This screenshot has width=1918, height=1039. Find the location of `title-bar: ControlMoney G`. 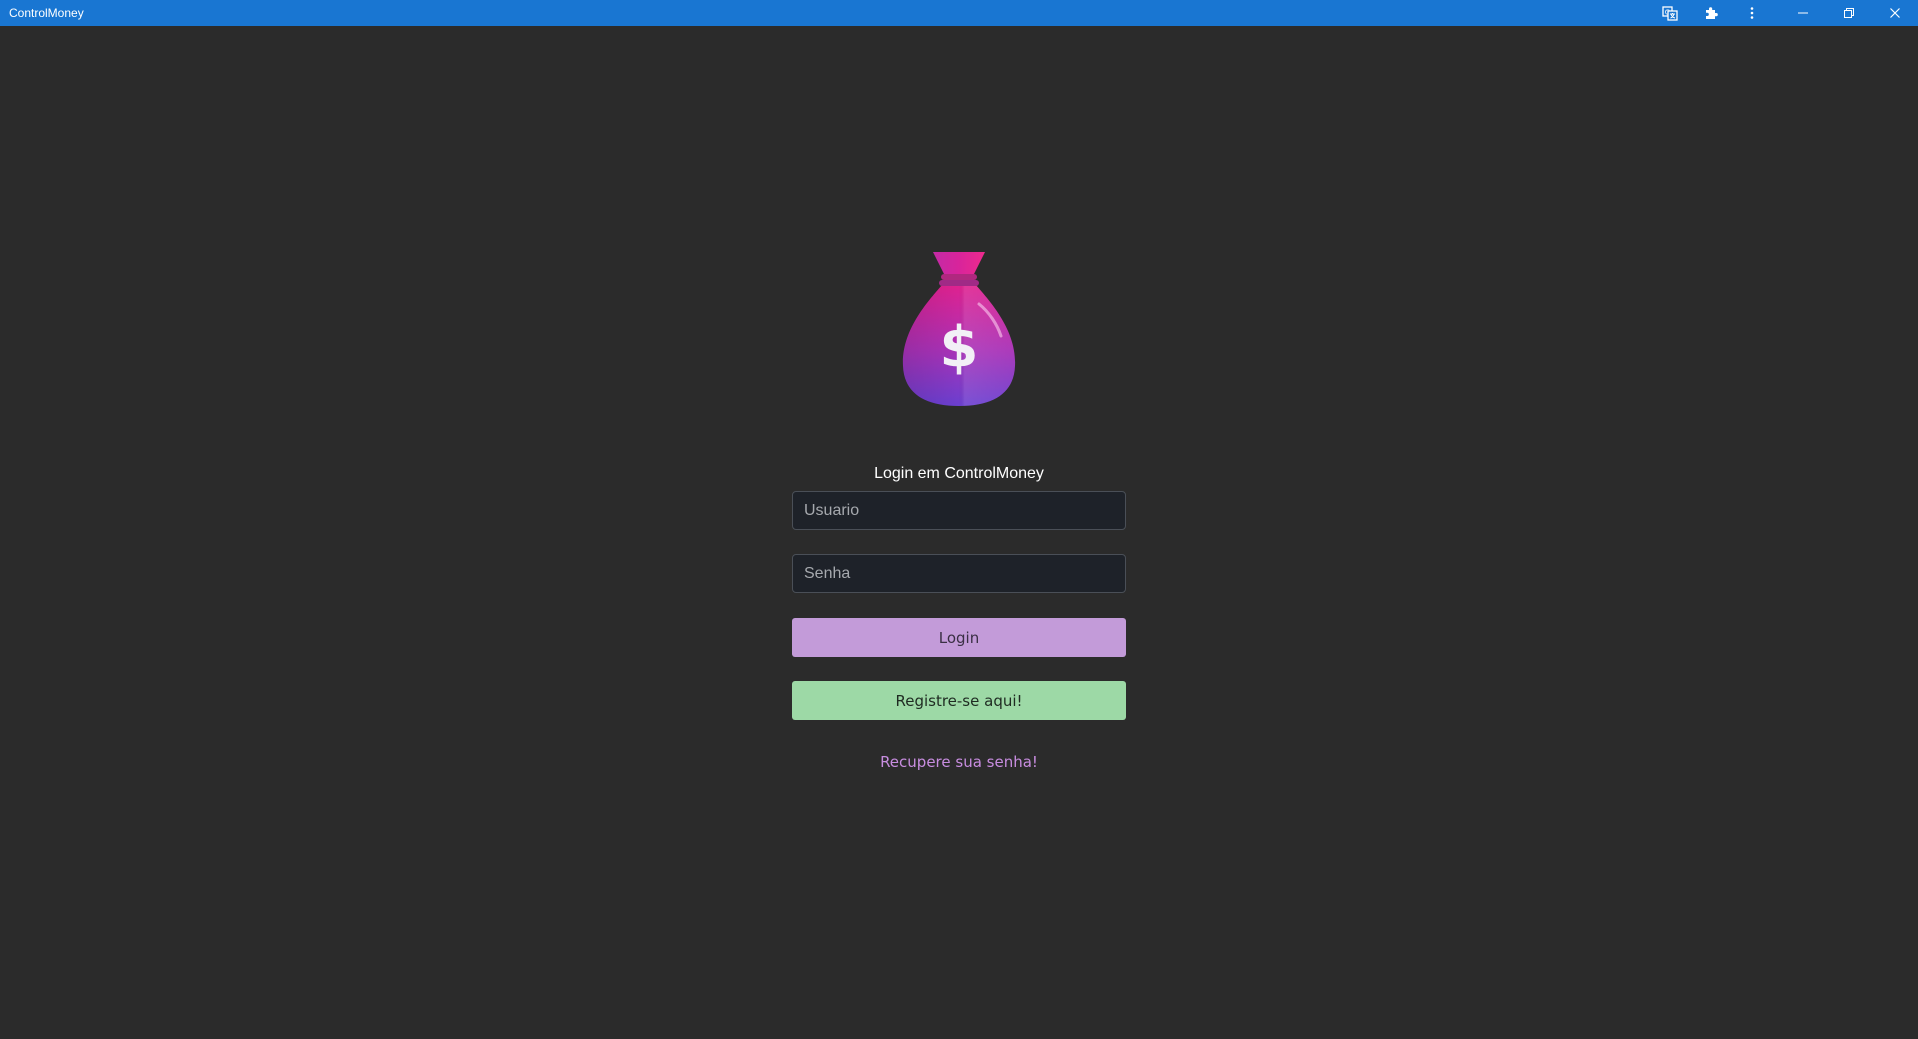

title-bar: ControlMoney G is located at coordinates (959, 13).